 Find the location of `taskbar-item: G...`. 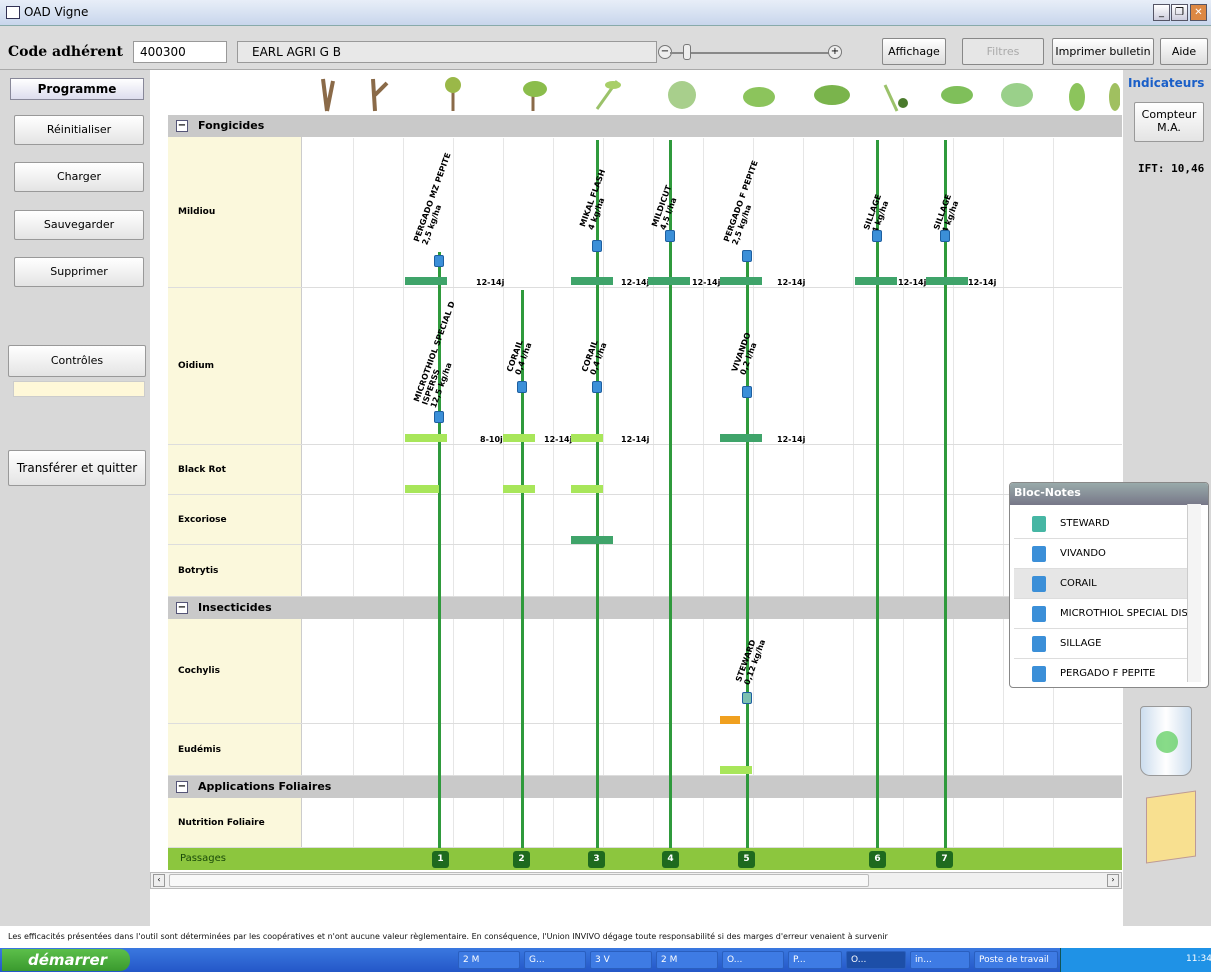

taskbar-item: G... is located at coordinates (555, 960).